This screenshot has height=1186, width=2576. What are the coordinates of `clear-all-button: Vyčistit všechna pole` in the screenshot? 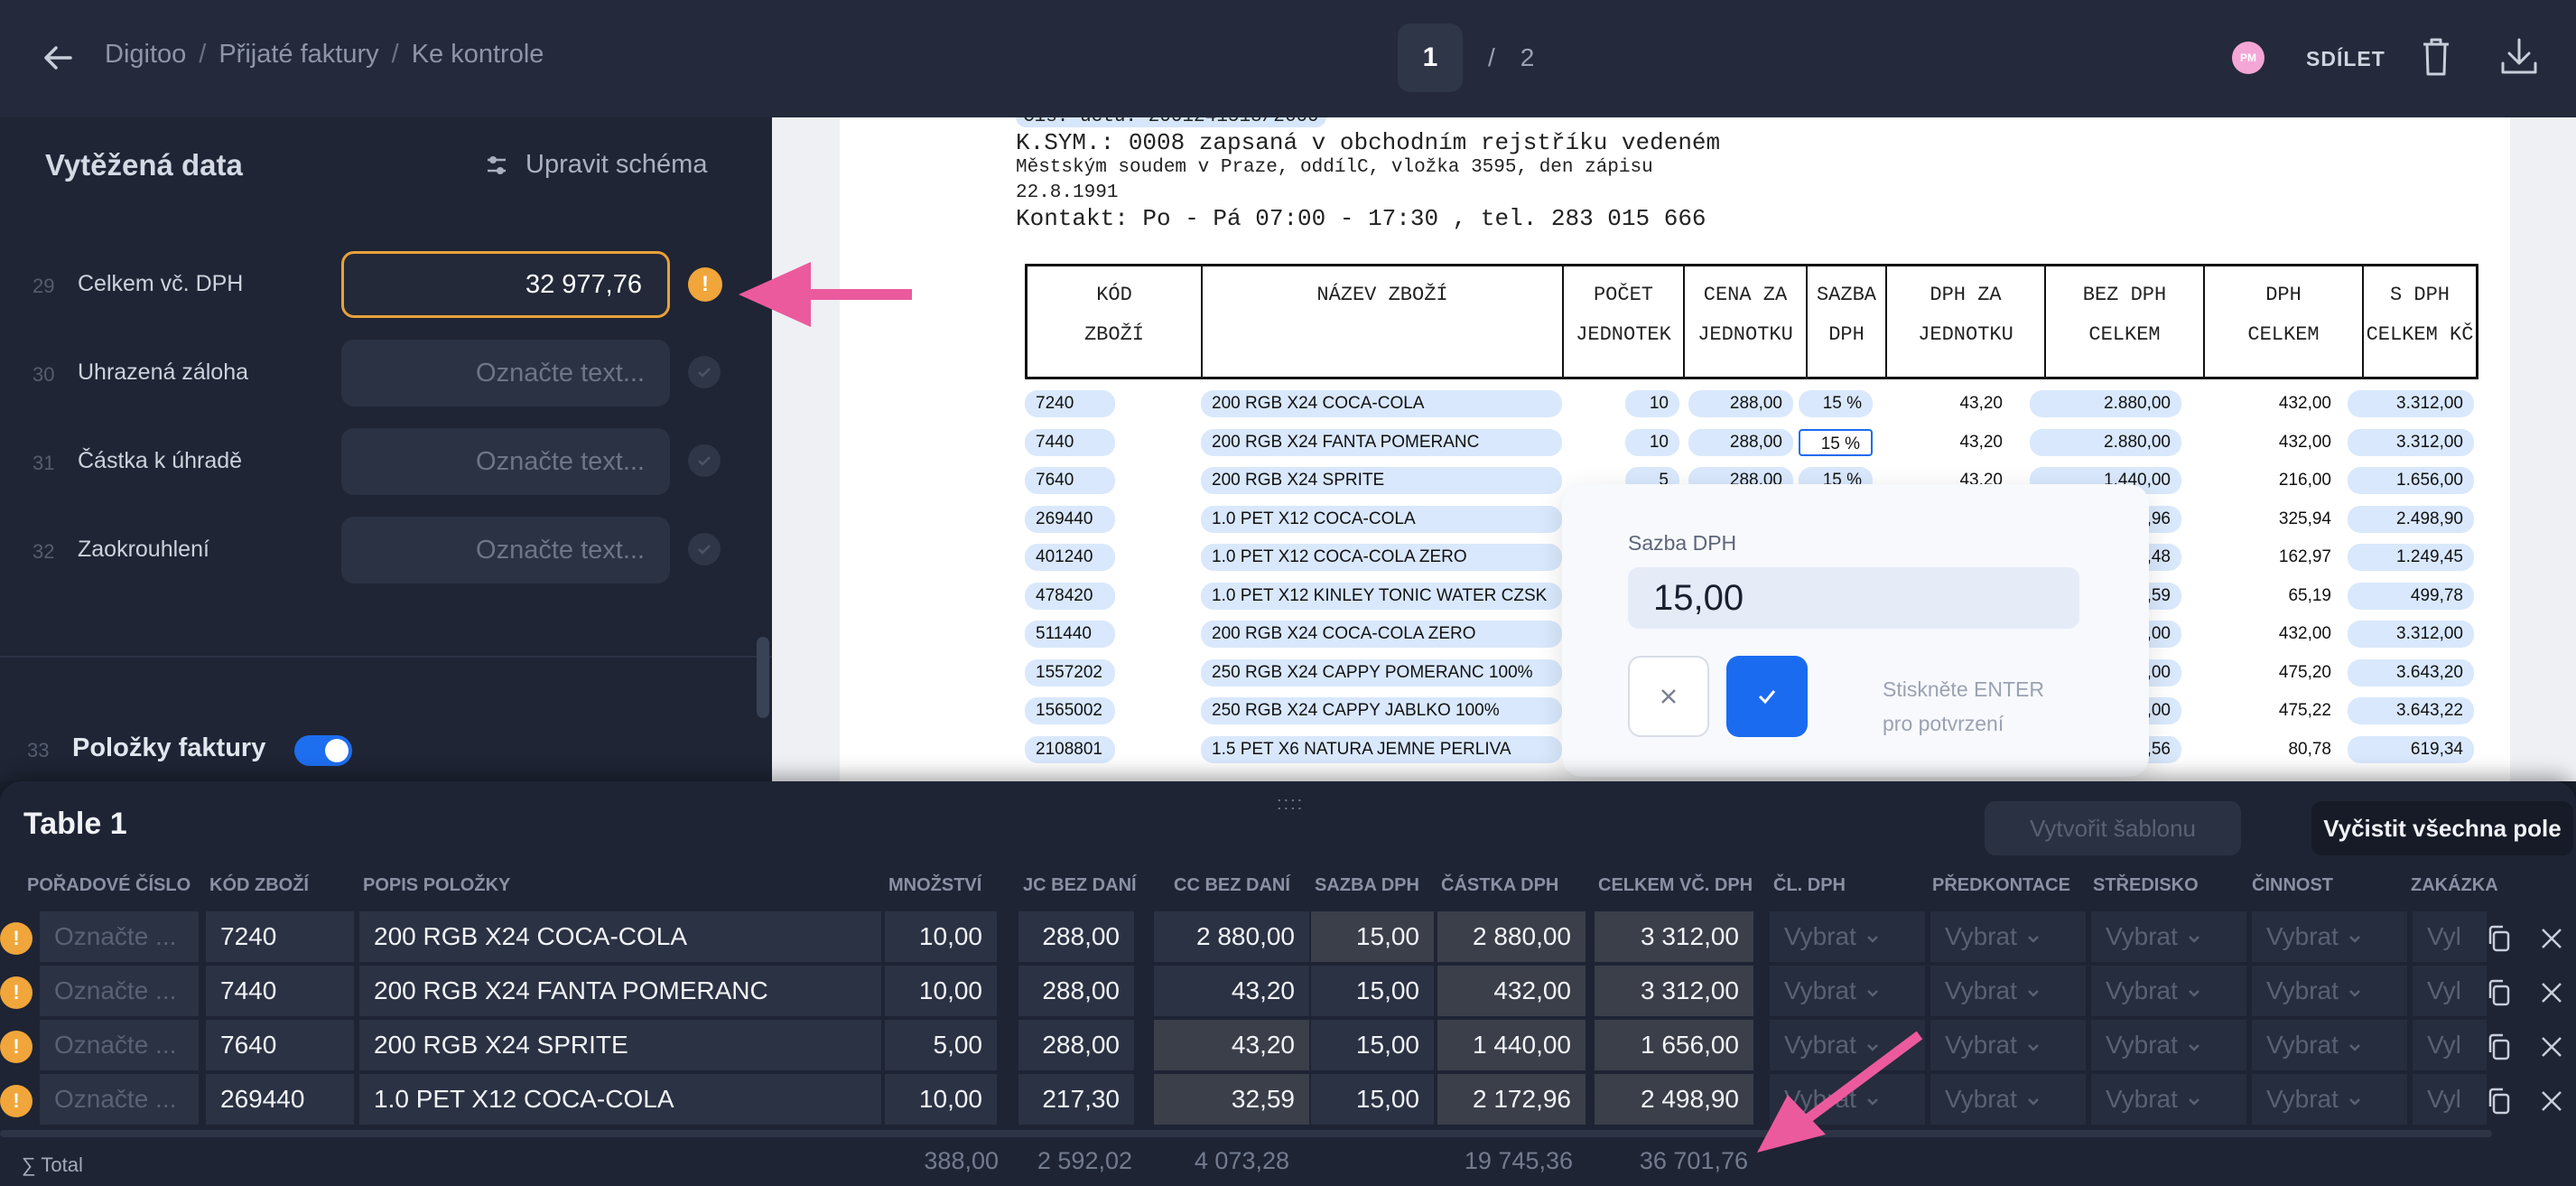 It's located at (2442, 828).